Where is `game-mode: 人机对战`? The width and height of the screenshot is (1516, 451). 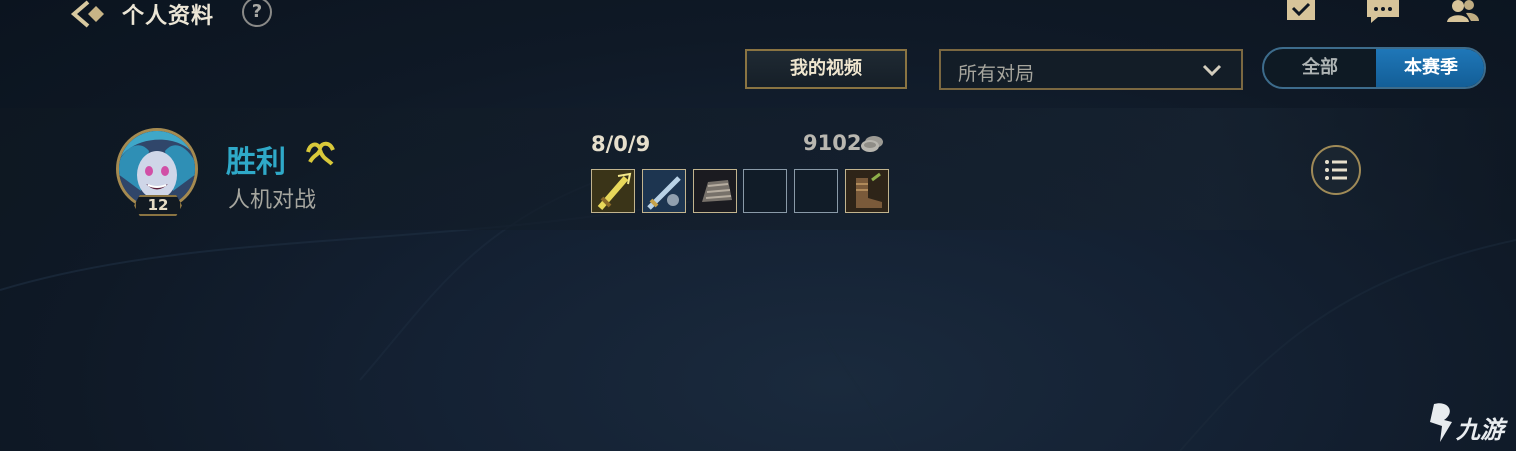
game-mode: 人机对战 is located at coordinates (272, 200).